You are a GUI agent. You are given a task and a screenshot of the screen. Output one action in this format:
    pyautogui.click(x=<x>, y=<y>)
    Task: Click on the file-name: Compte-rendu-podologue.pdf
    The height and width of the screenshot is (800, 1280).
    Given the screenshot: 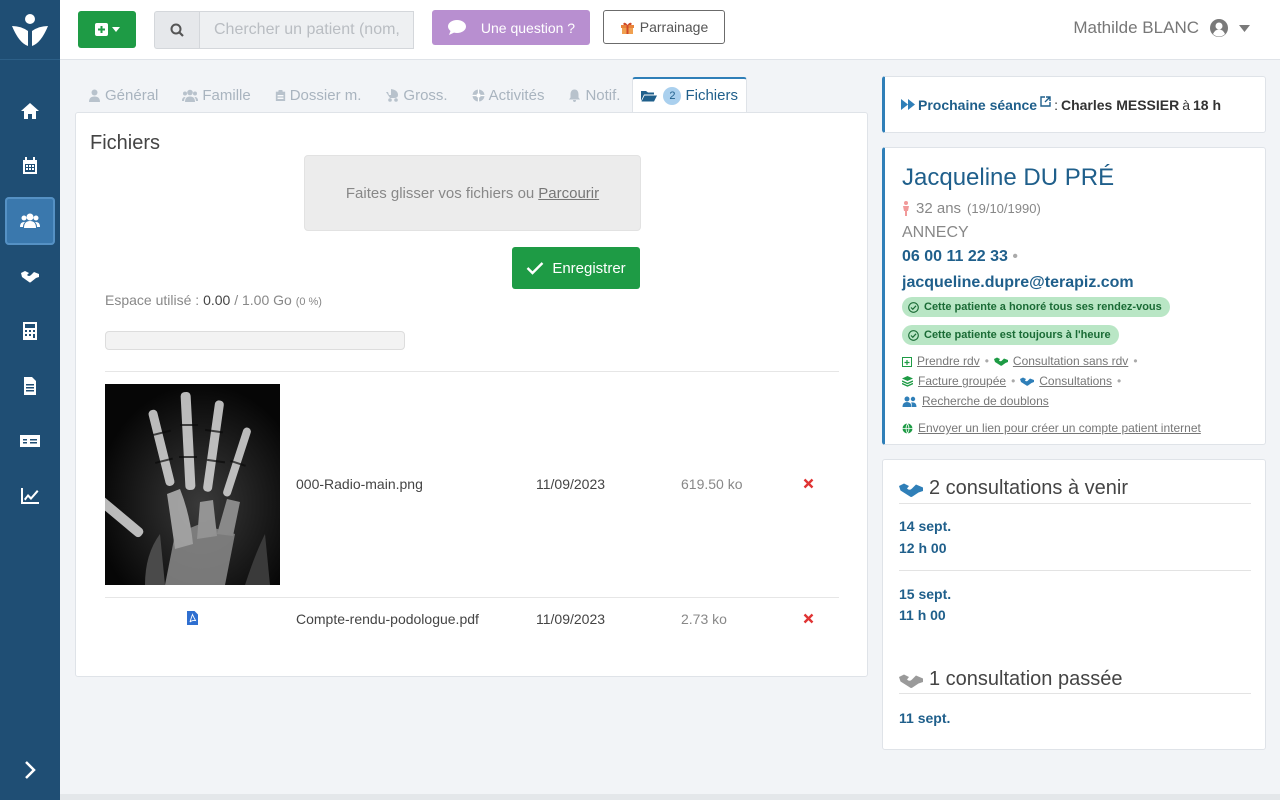 What is the action you would take?
    pyautogui.click(x=387, y=619)
    